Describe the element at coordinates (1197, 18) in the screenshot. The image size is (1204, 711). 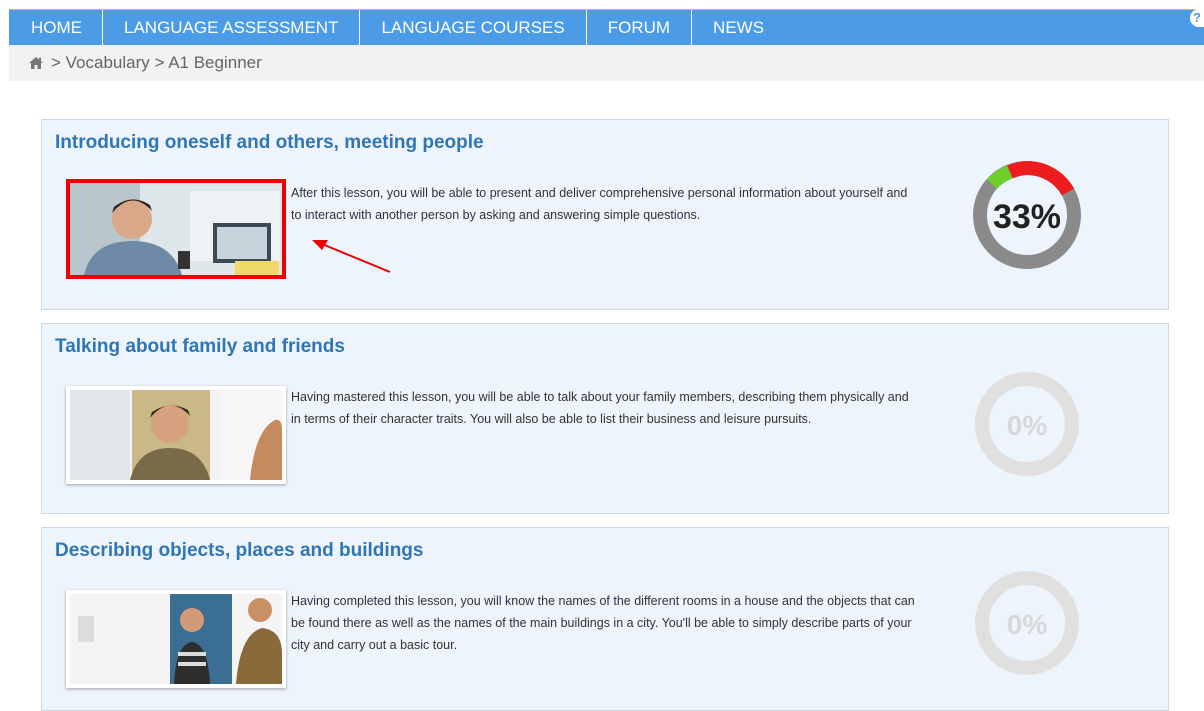
I see `question-circle-icon: ?` at that location.